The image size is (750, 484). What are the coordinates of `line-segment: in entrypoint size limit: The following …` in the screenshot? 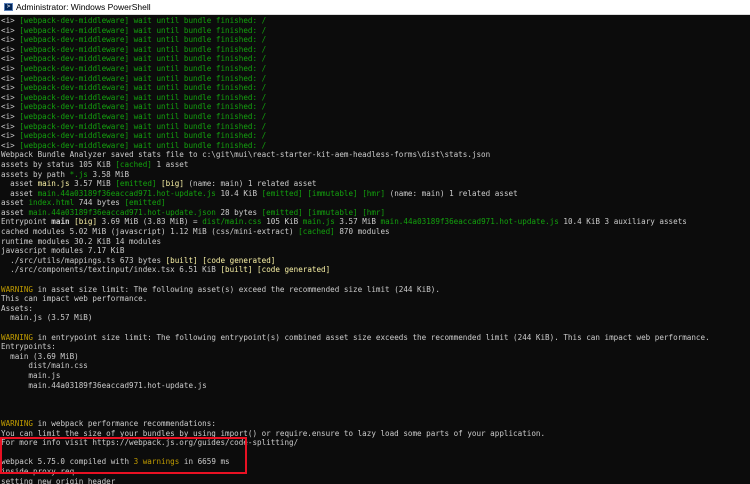 It's located at (371, 337).